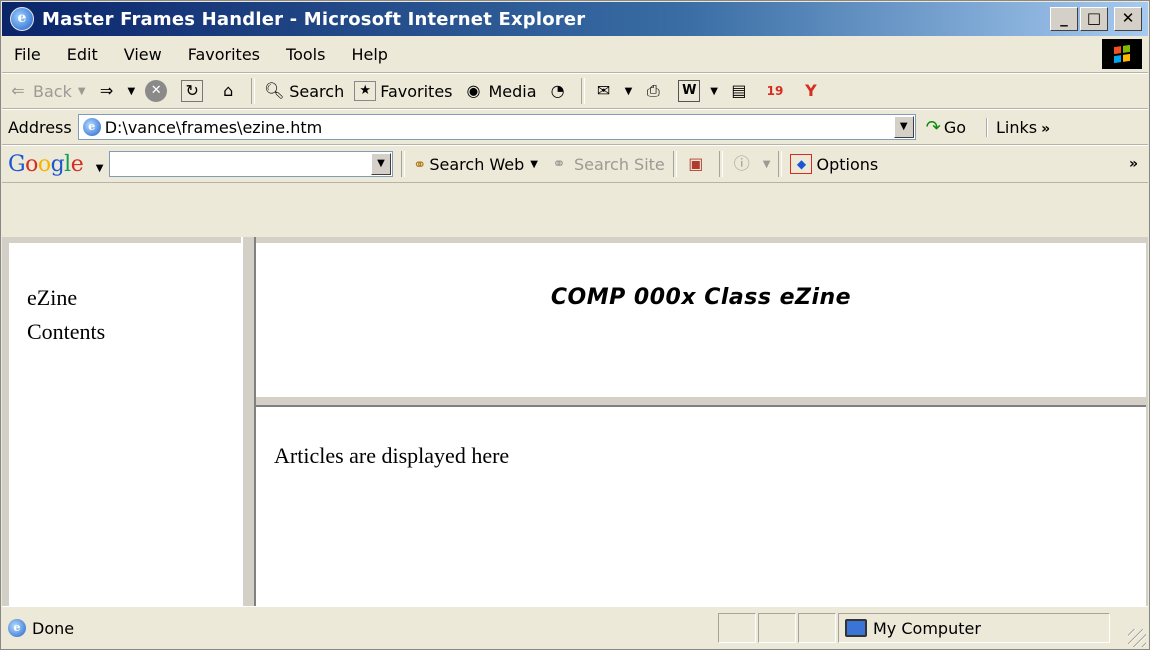  I want to click on go-label: Go, so click(954, 127).